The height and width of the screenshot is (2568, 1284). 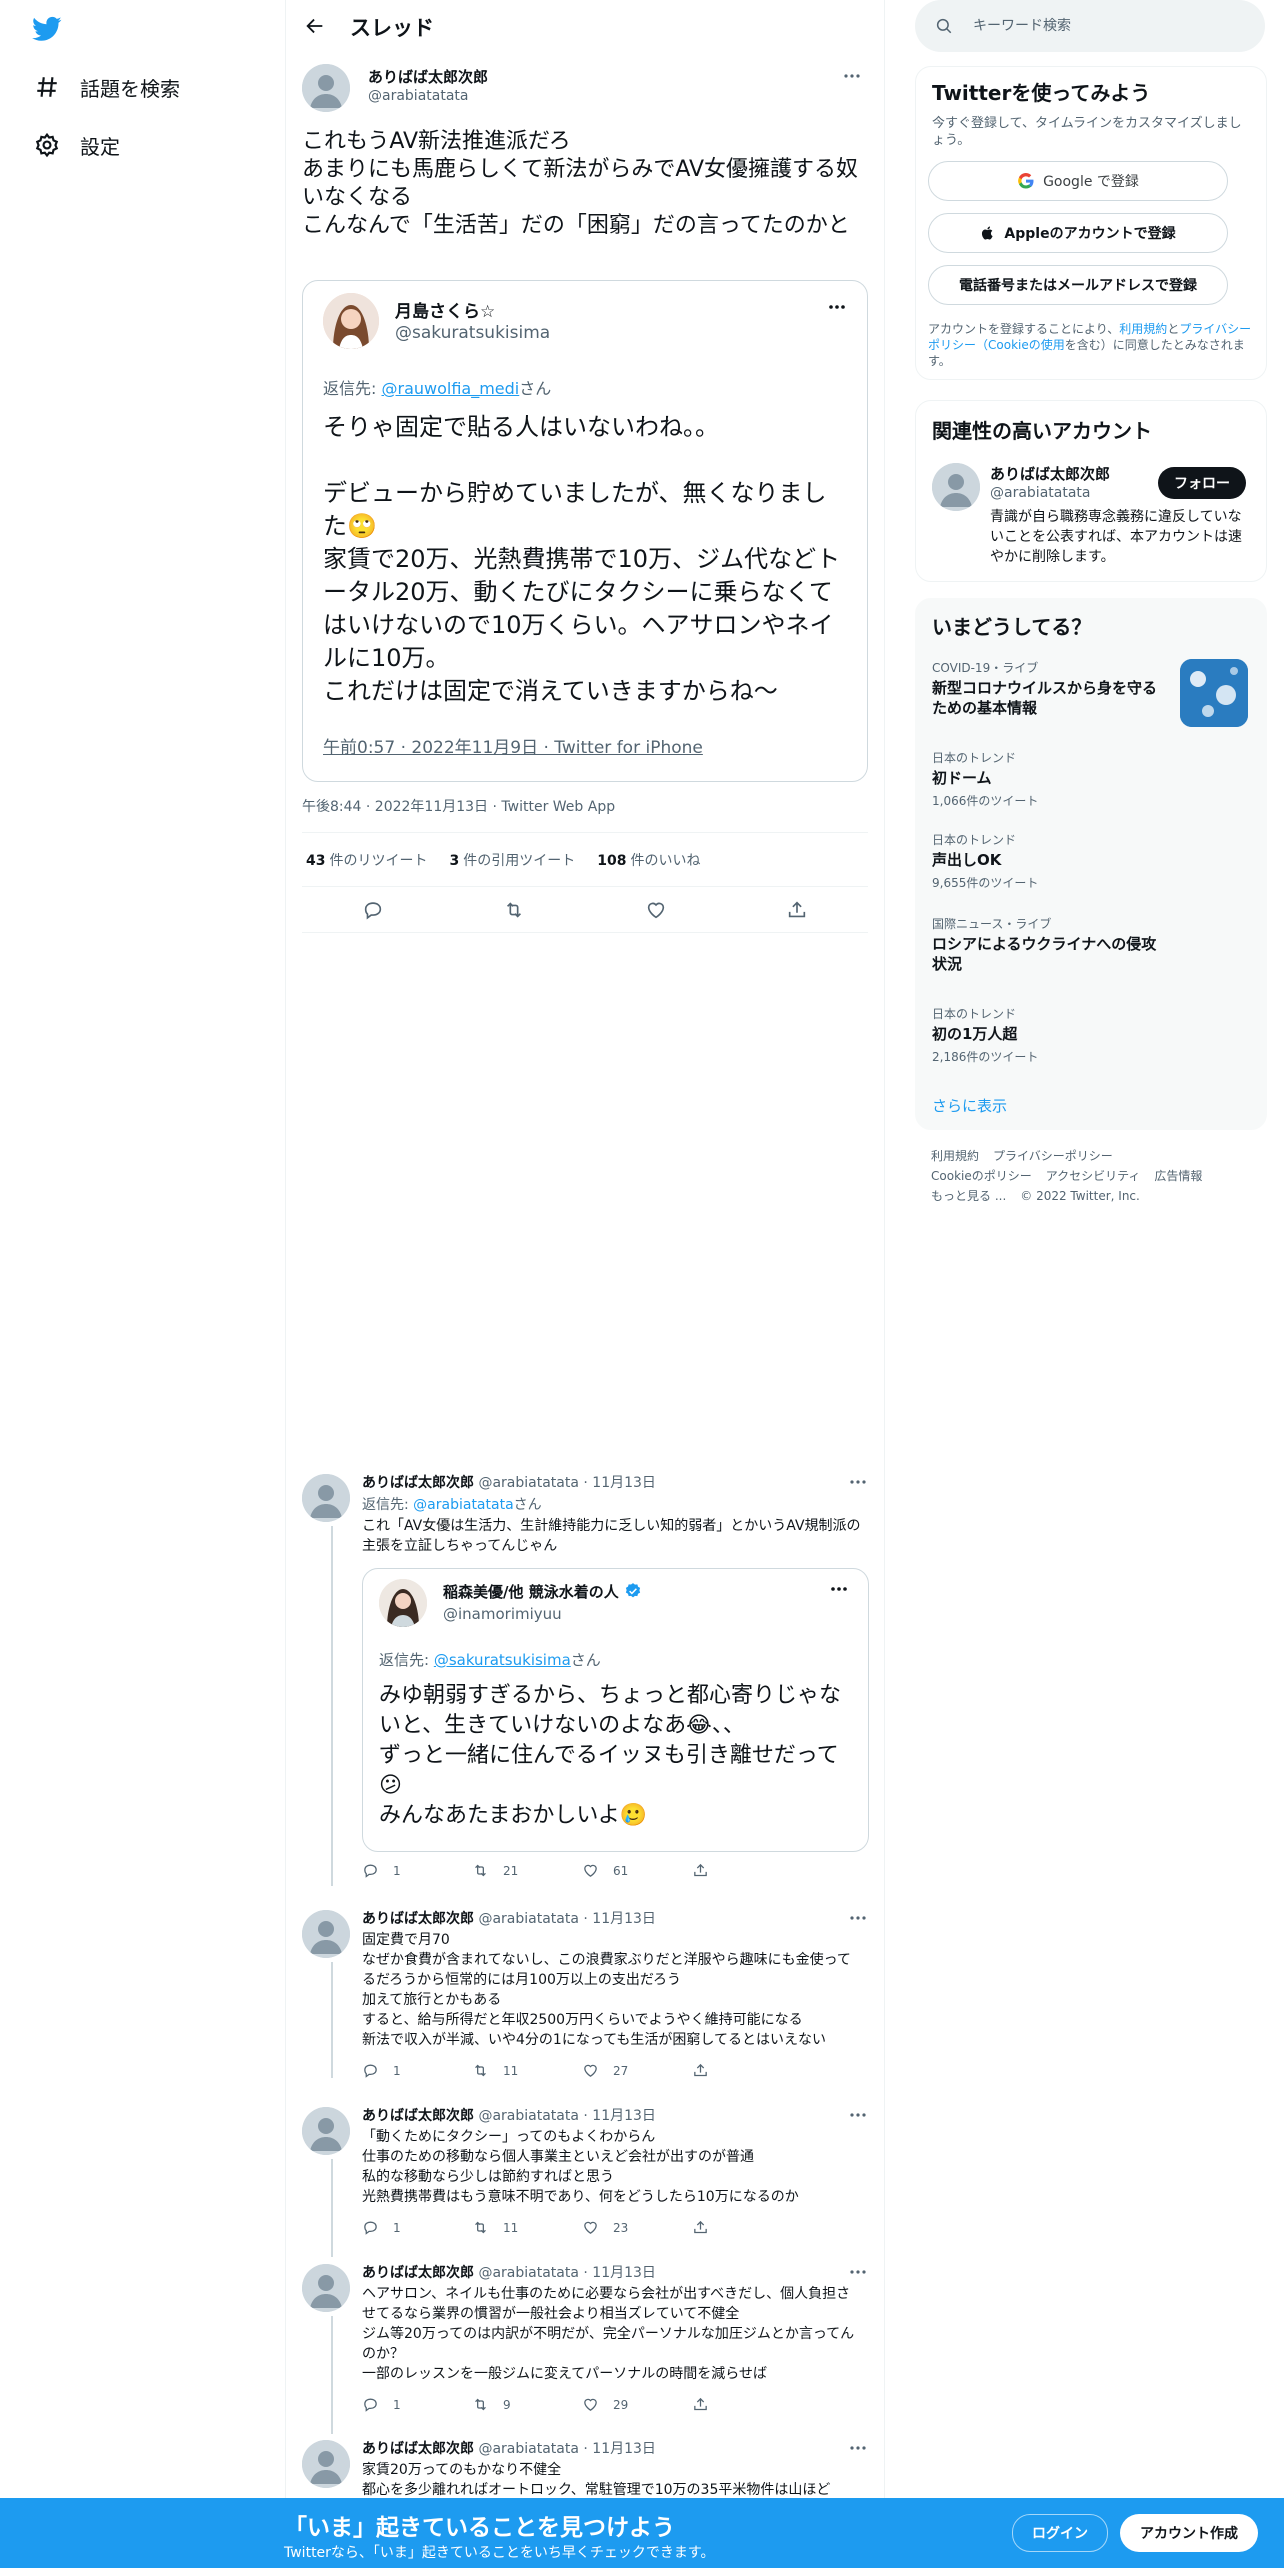 What do you see at coordinates (542, 1592) in the screenshot?
I see `quote-author-name: 稲森美優/他 競泳水着の人` at bounding box center [542, 1592].